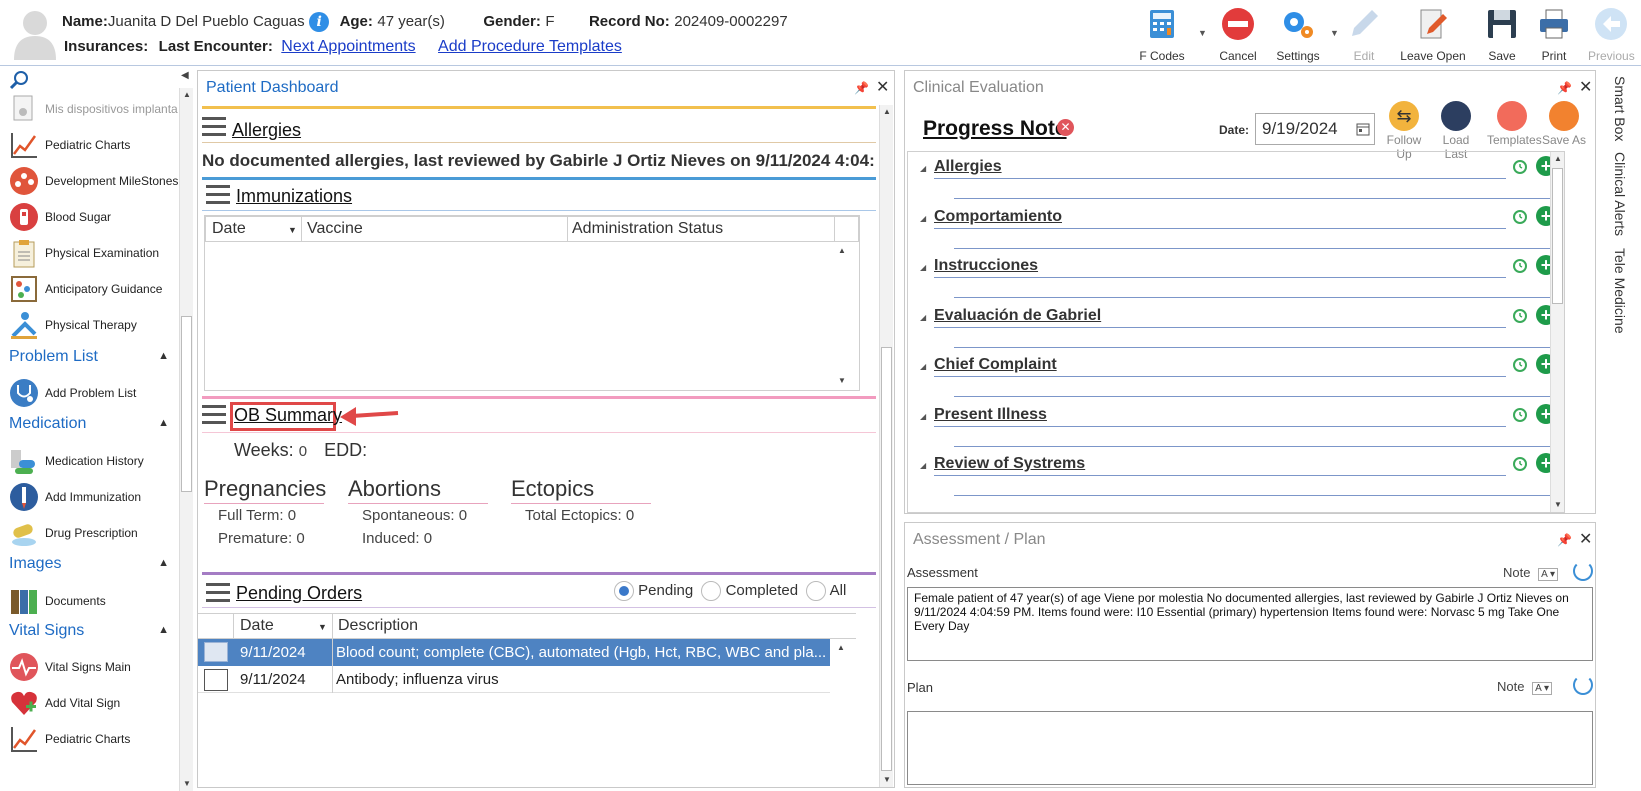 This screenshot has width=1641, height=791. What do you see at coordinates (96, 393) in the screenshot?
I see `sidebar-item-add-problem-list: Add Problem List` at bounding box center [96, 393].